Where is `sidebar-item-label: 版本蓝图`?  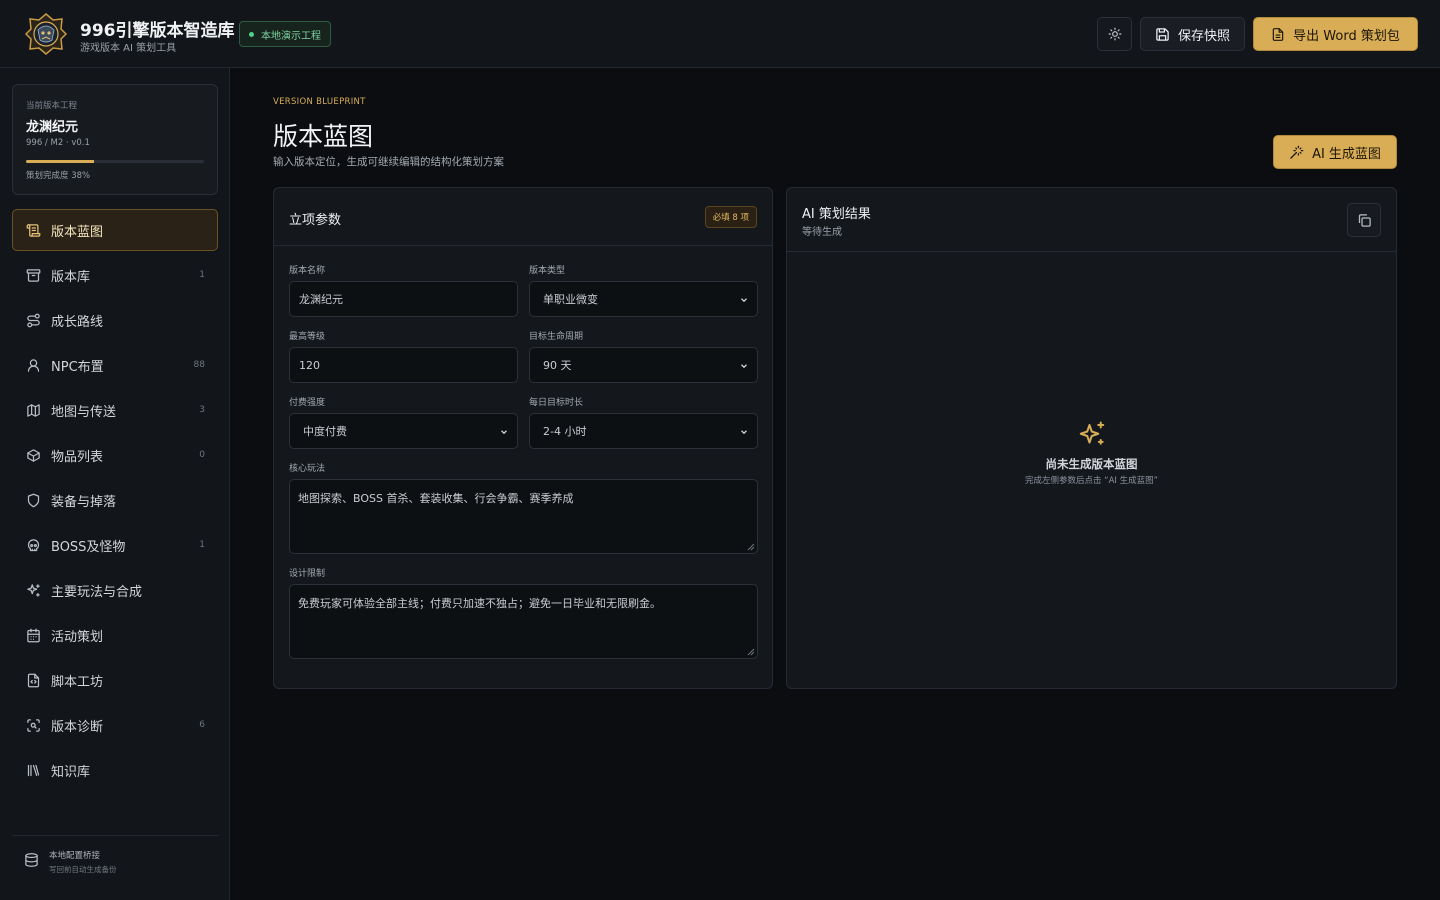 sidebar-item-label: 版本蓝图 is located at coordinates (77, 232).